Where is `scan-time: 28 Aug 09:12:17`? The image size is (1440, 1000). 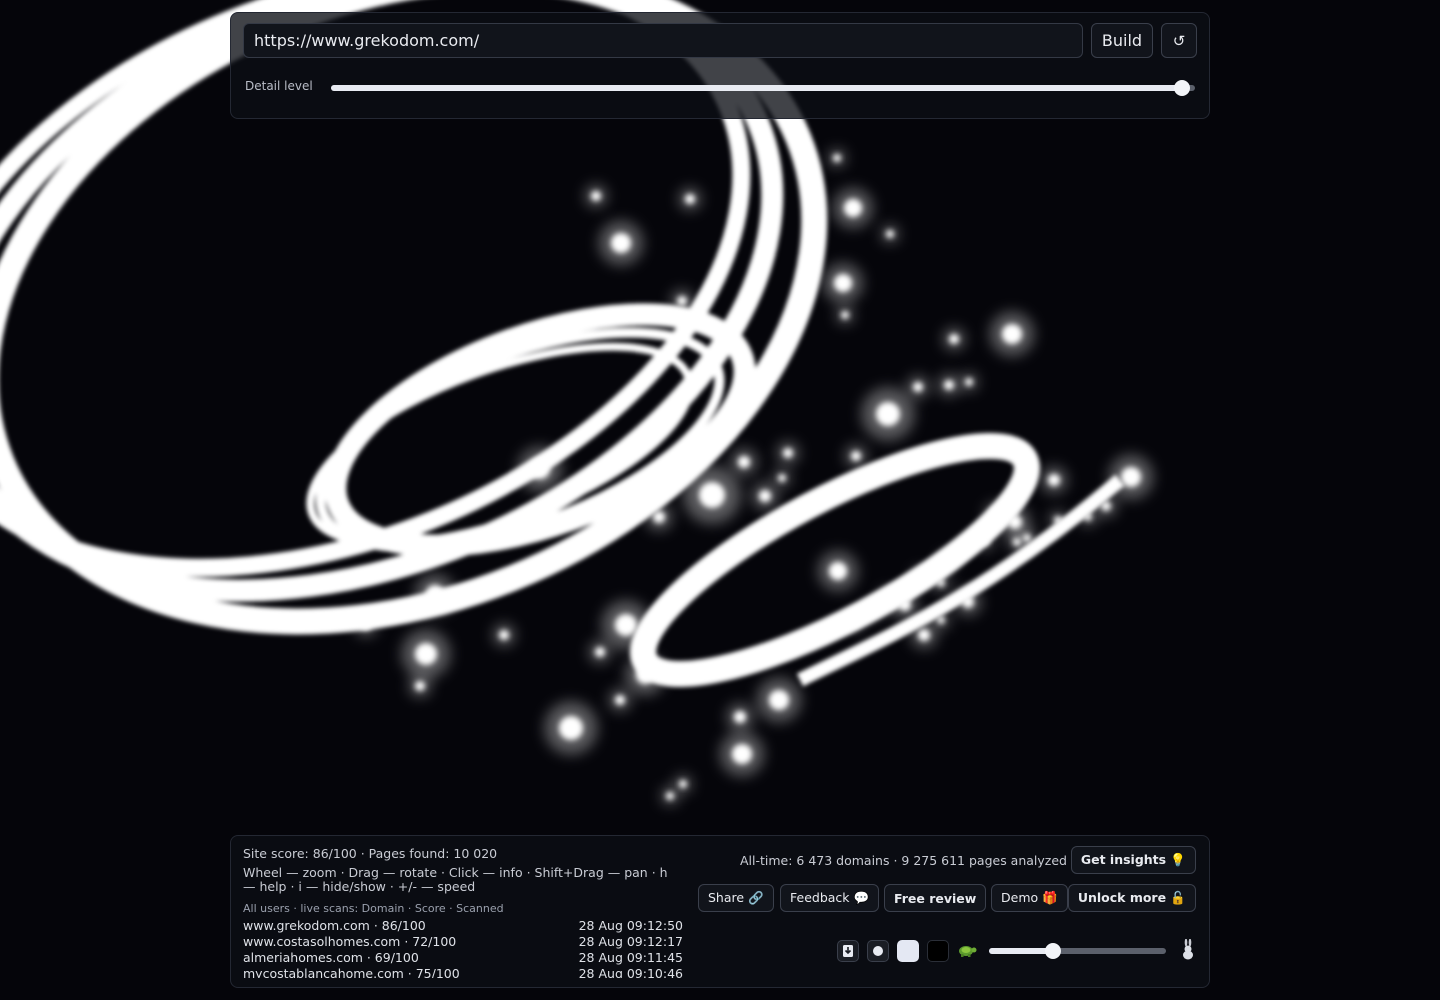 scan-time: 28 Aug 09:12:17 is located at coordinates (630, 941).